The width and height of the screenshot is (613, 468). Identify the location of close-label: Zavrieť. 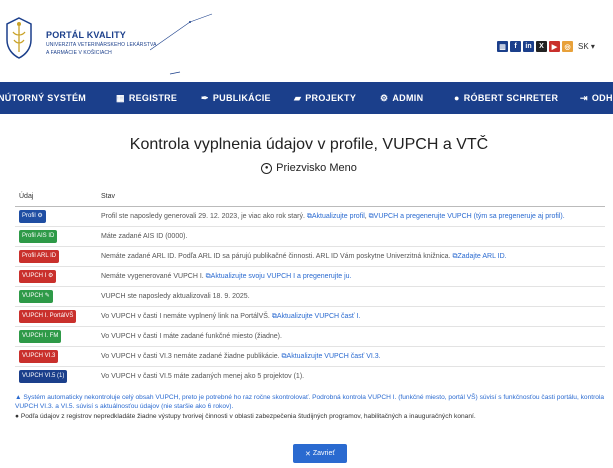
(323, 453).